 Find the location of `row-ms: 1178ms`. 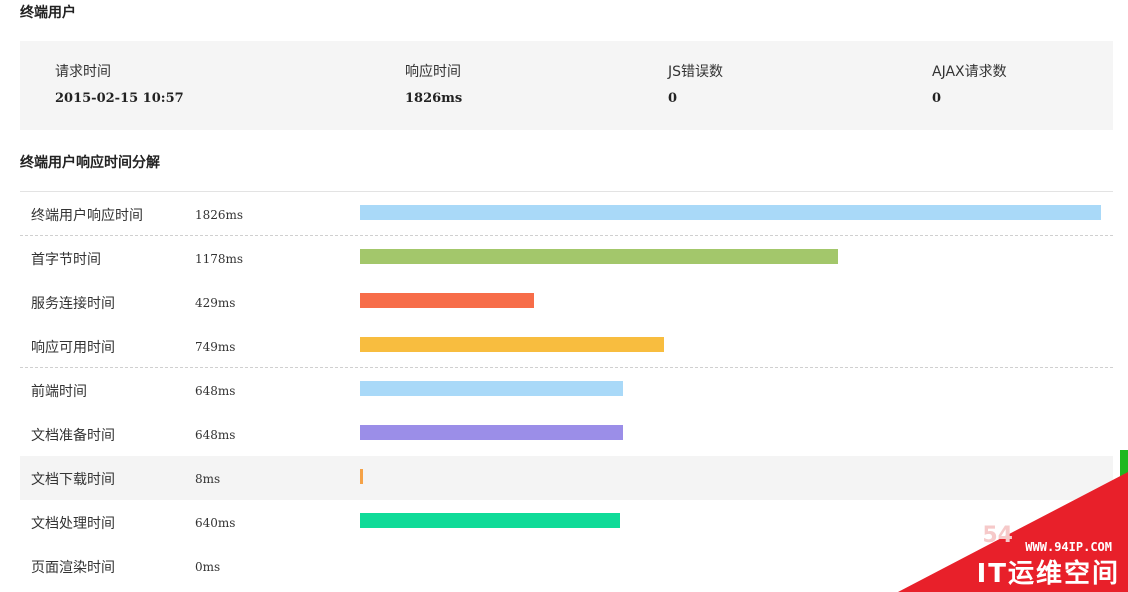

row-ms: 1178ms is located at coordinates (219, 259).